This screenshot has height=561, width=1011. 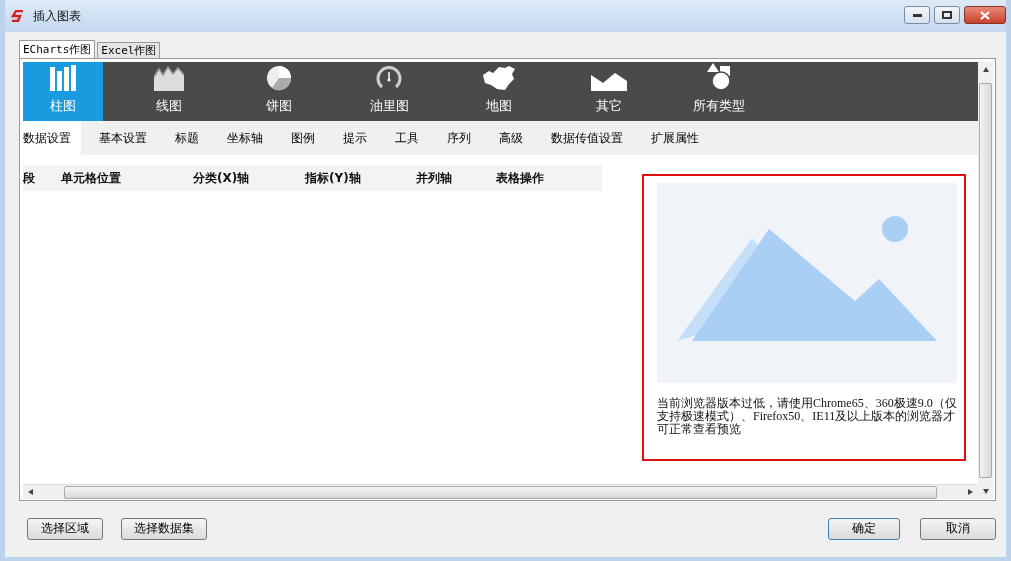 I want to click on gauge-icon, so click(x=389, y=78).